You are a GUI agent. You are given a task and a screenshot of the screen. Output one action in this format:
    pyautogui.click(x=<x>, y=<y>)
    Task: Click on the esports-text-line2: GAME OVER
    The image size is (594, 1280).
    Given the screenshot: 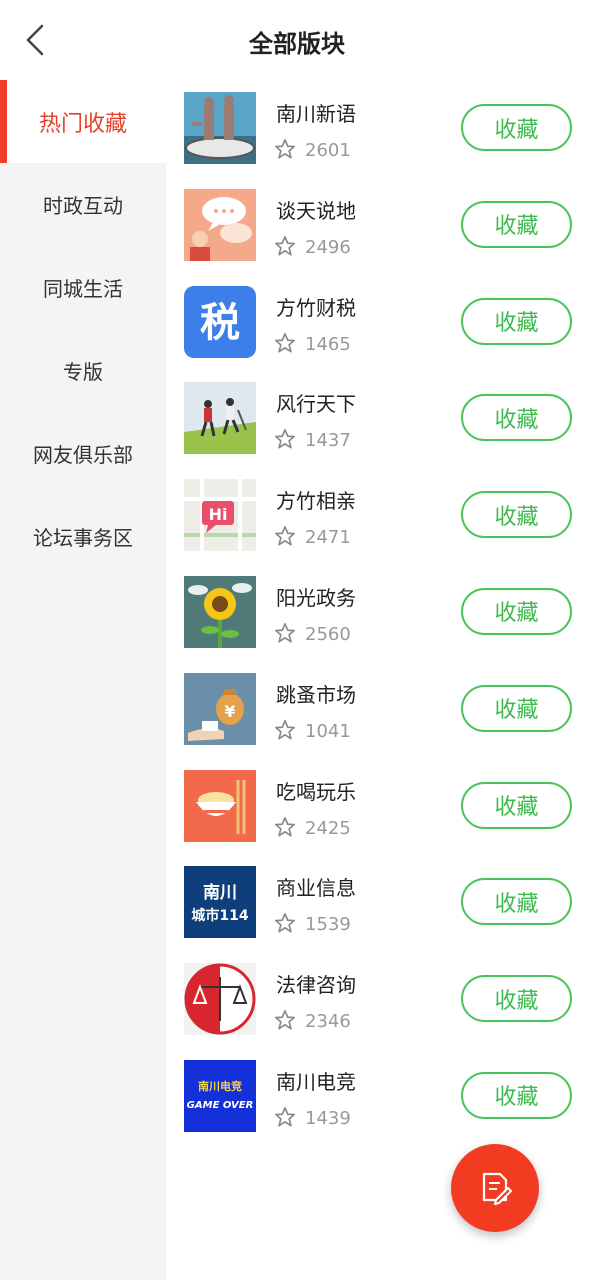 What is the action you would take?
    pyautogui.click(x=220, y=1105)
    